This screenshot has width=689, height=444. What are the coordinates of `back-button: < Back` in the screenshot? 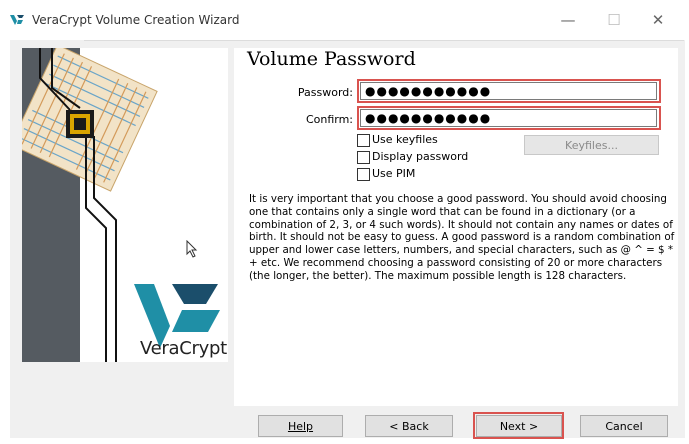 It's located at (409, 426).